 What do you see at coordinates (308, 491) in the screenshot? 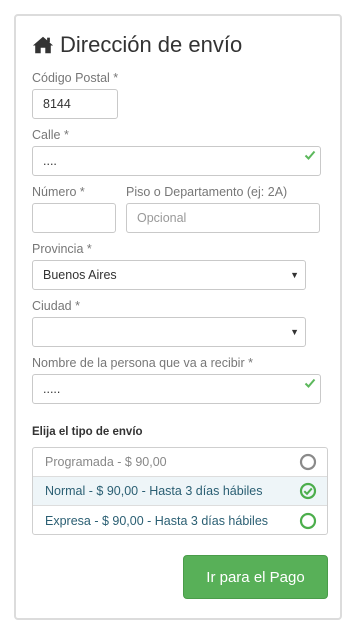
I see `radio-checked-icon` at bounding box center [308, 491].